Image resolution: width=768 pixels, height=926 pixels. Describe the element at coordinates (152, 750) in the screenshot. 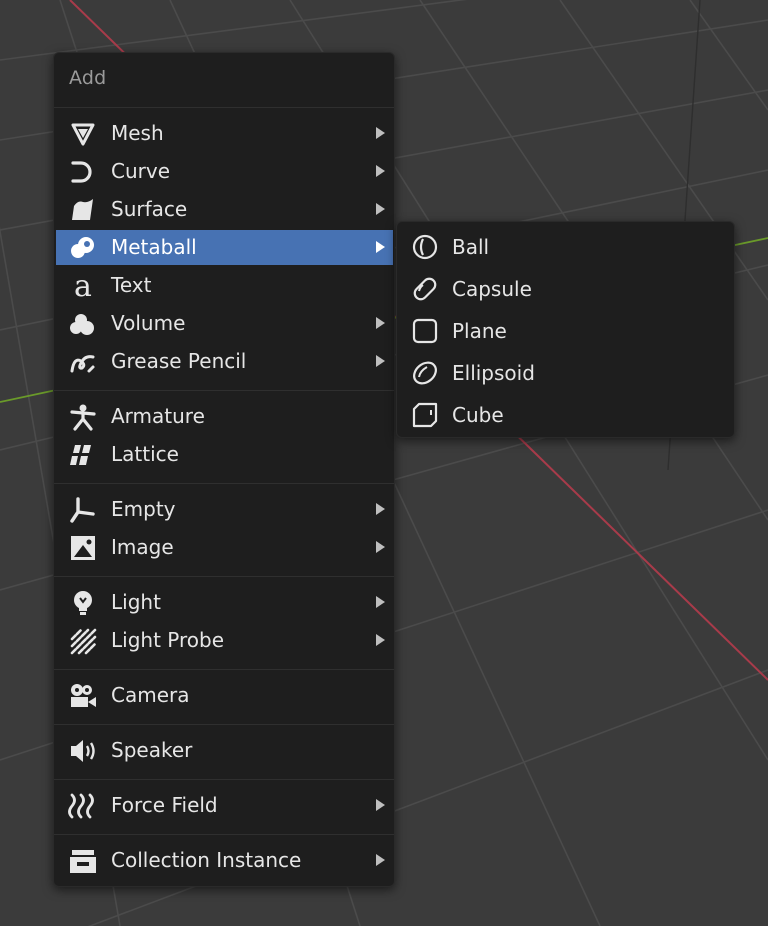

I see `menu-item-label: Speaker` at that location.